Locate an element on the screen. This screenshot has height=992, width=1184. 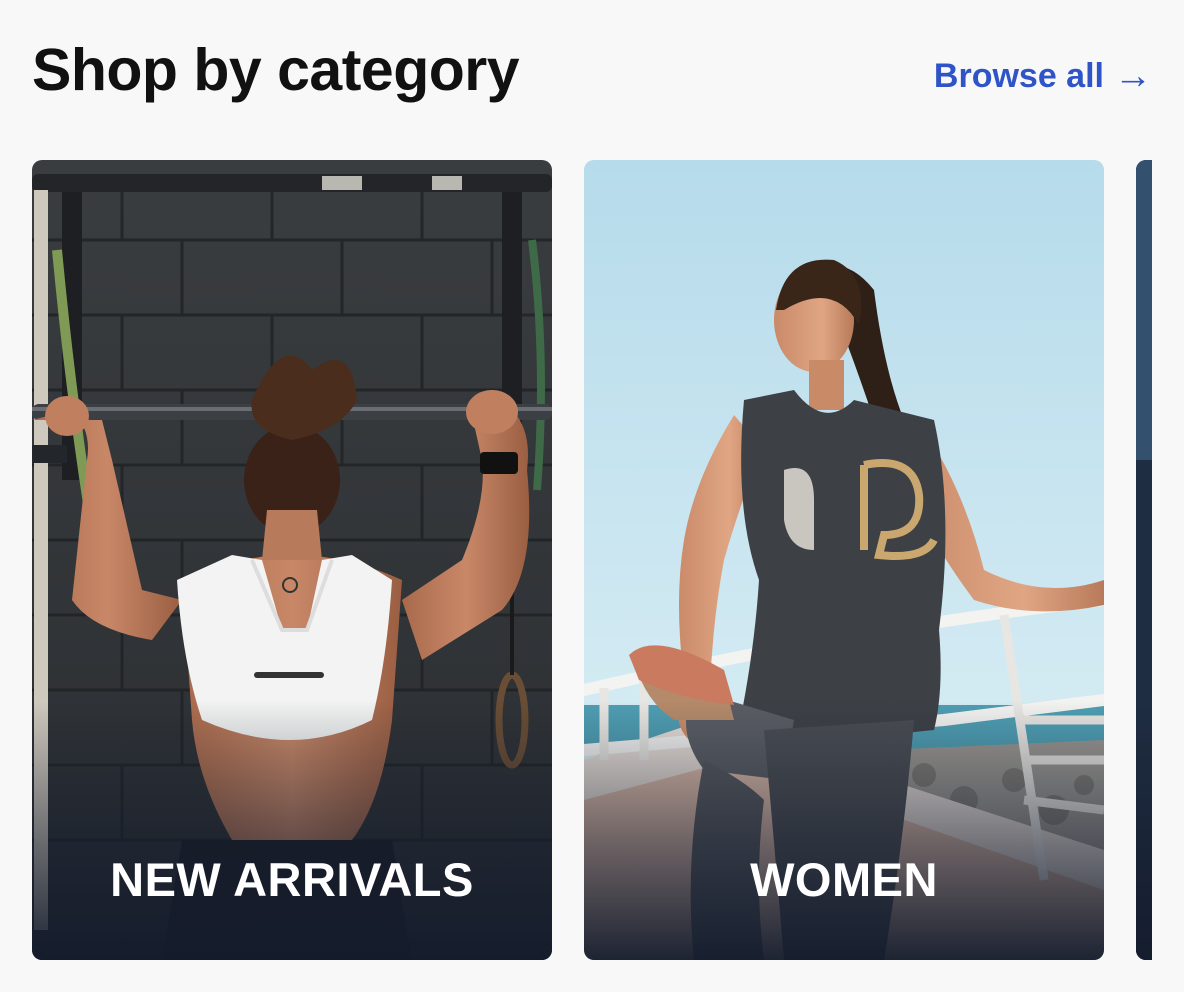
browse-all-label: Browse all is located at coordinates (1018, 76).